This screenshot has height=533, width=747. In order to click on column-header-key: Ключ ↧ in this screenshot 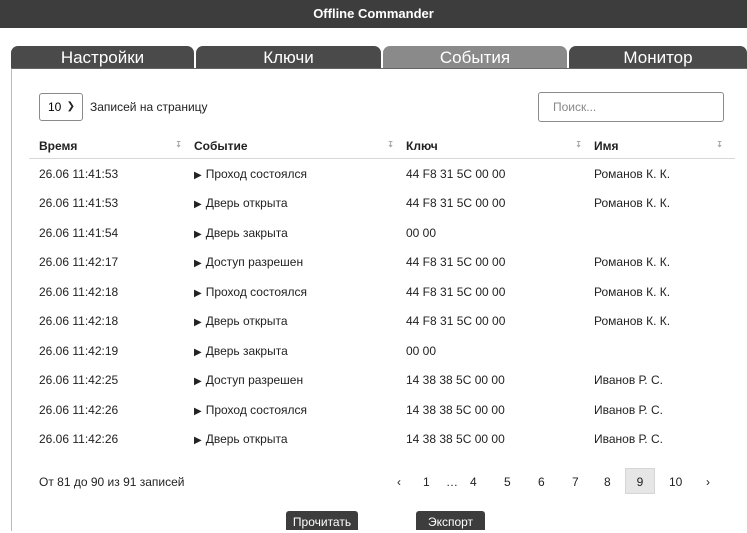, I will do `click(500, 146)`.